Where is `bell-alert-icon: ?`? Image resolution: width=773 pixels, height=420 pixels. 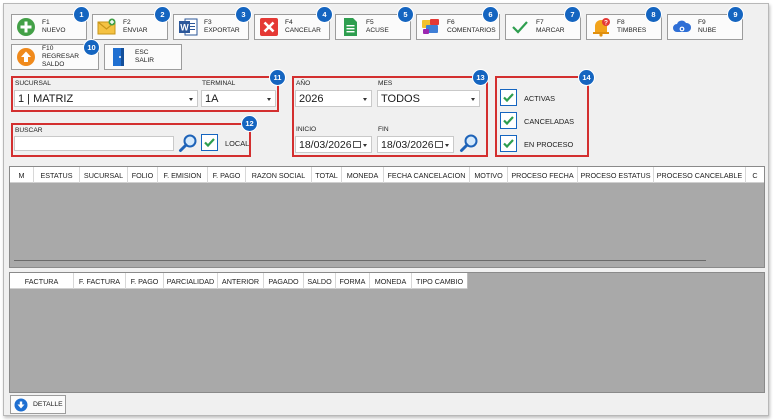 bell-alert-icon: ? is located at coordinates (601, 27).